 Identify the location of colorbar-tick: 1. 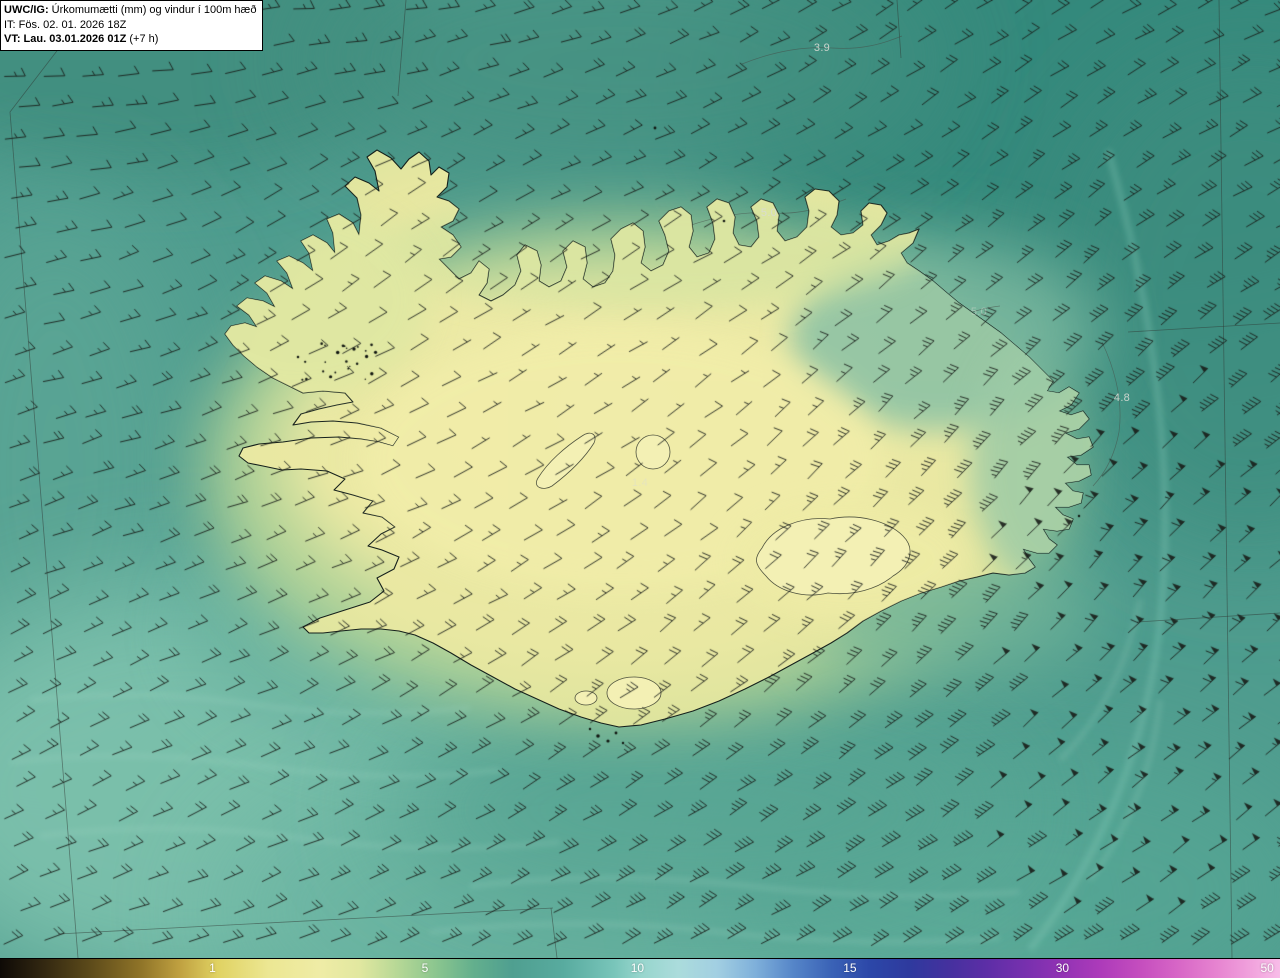
(212, 968).